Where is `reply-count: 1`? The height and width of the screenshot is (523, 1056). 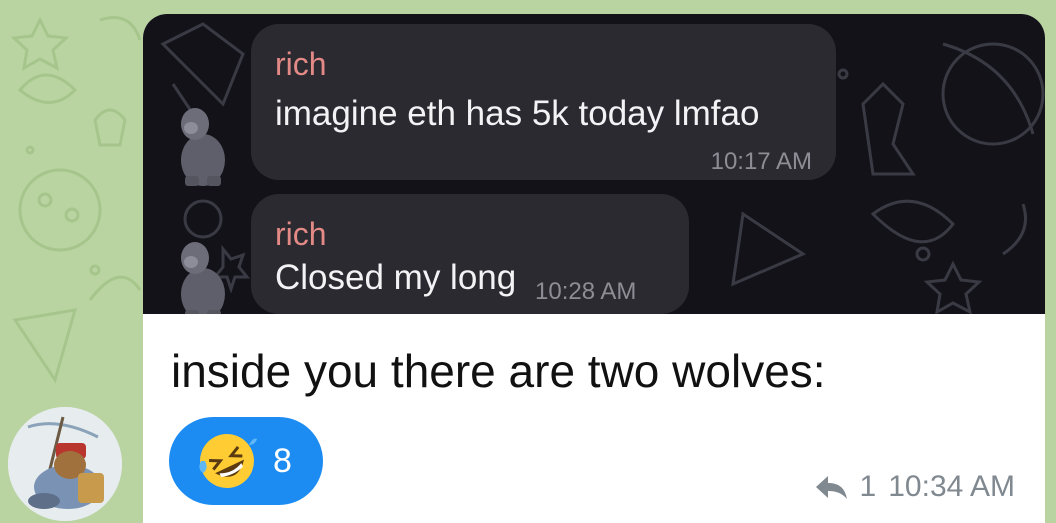 reply-count: 1 is located at coordinates (868, 487).